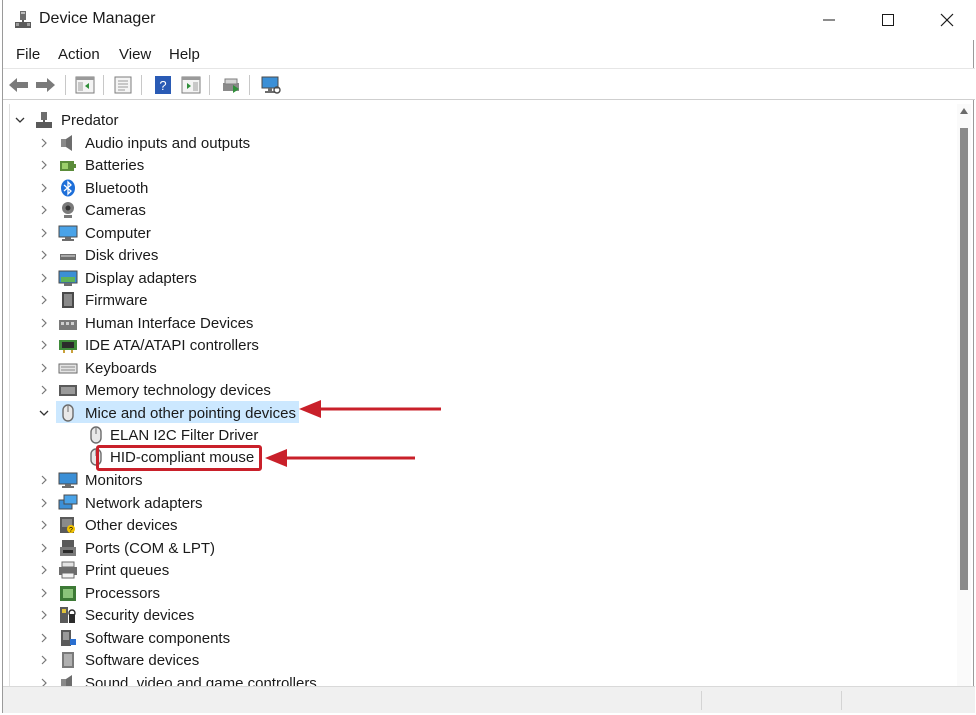  I want to click on annotation-arrow-category, so click(370, 409).